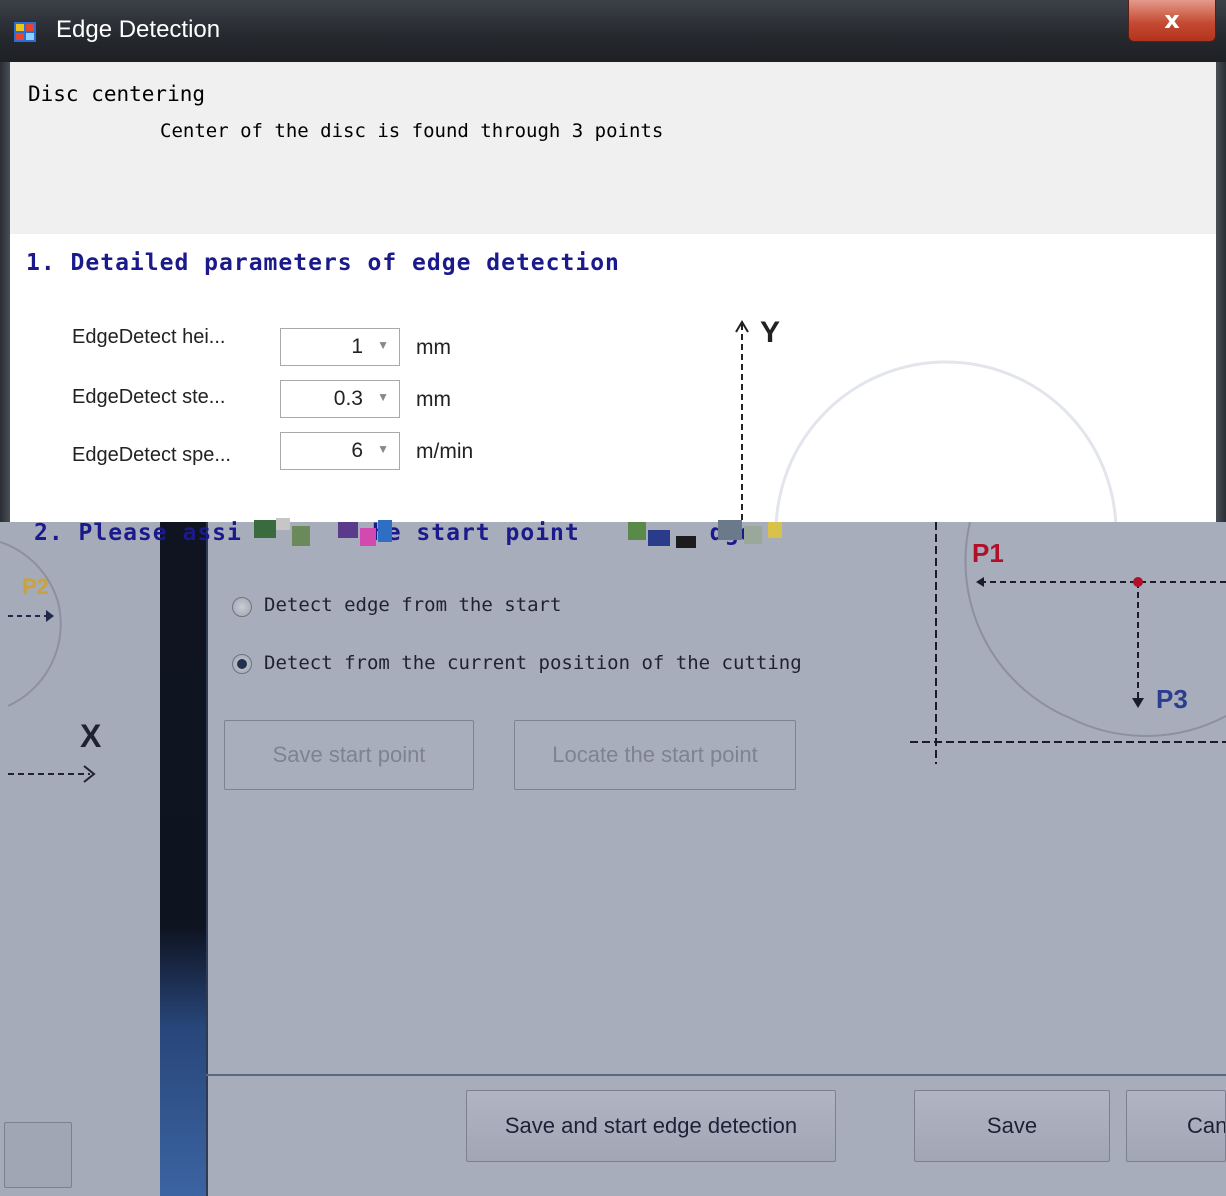 This screenshot has height=1196, width=1226. I want to click on disc-diagram-right, so click(1068, 643).